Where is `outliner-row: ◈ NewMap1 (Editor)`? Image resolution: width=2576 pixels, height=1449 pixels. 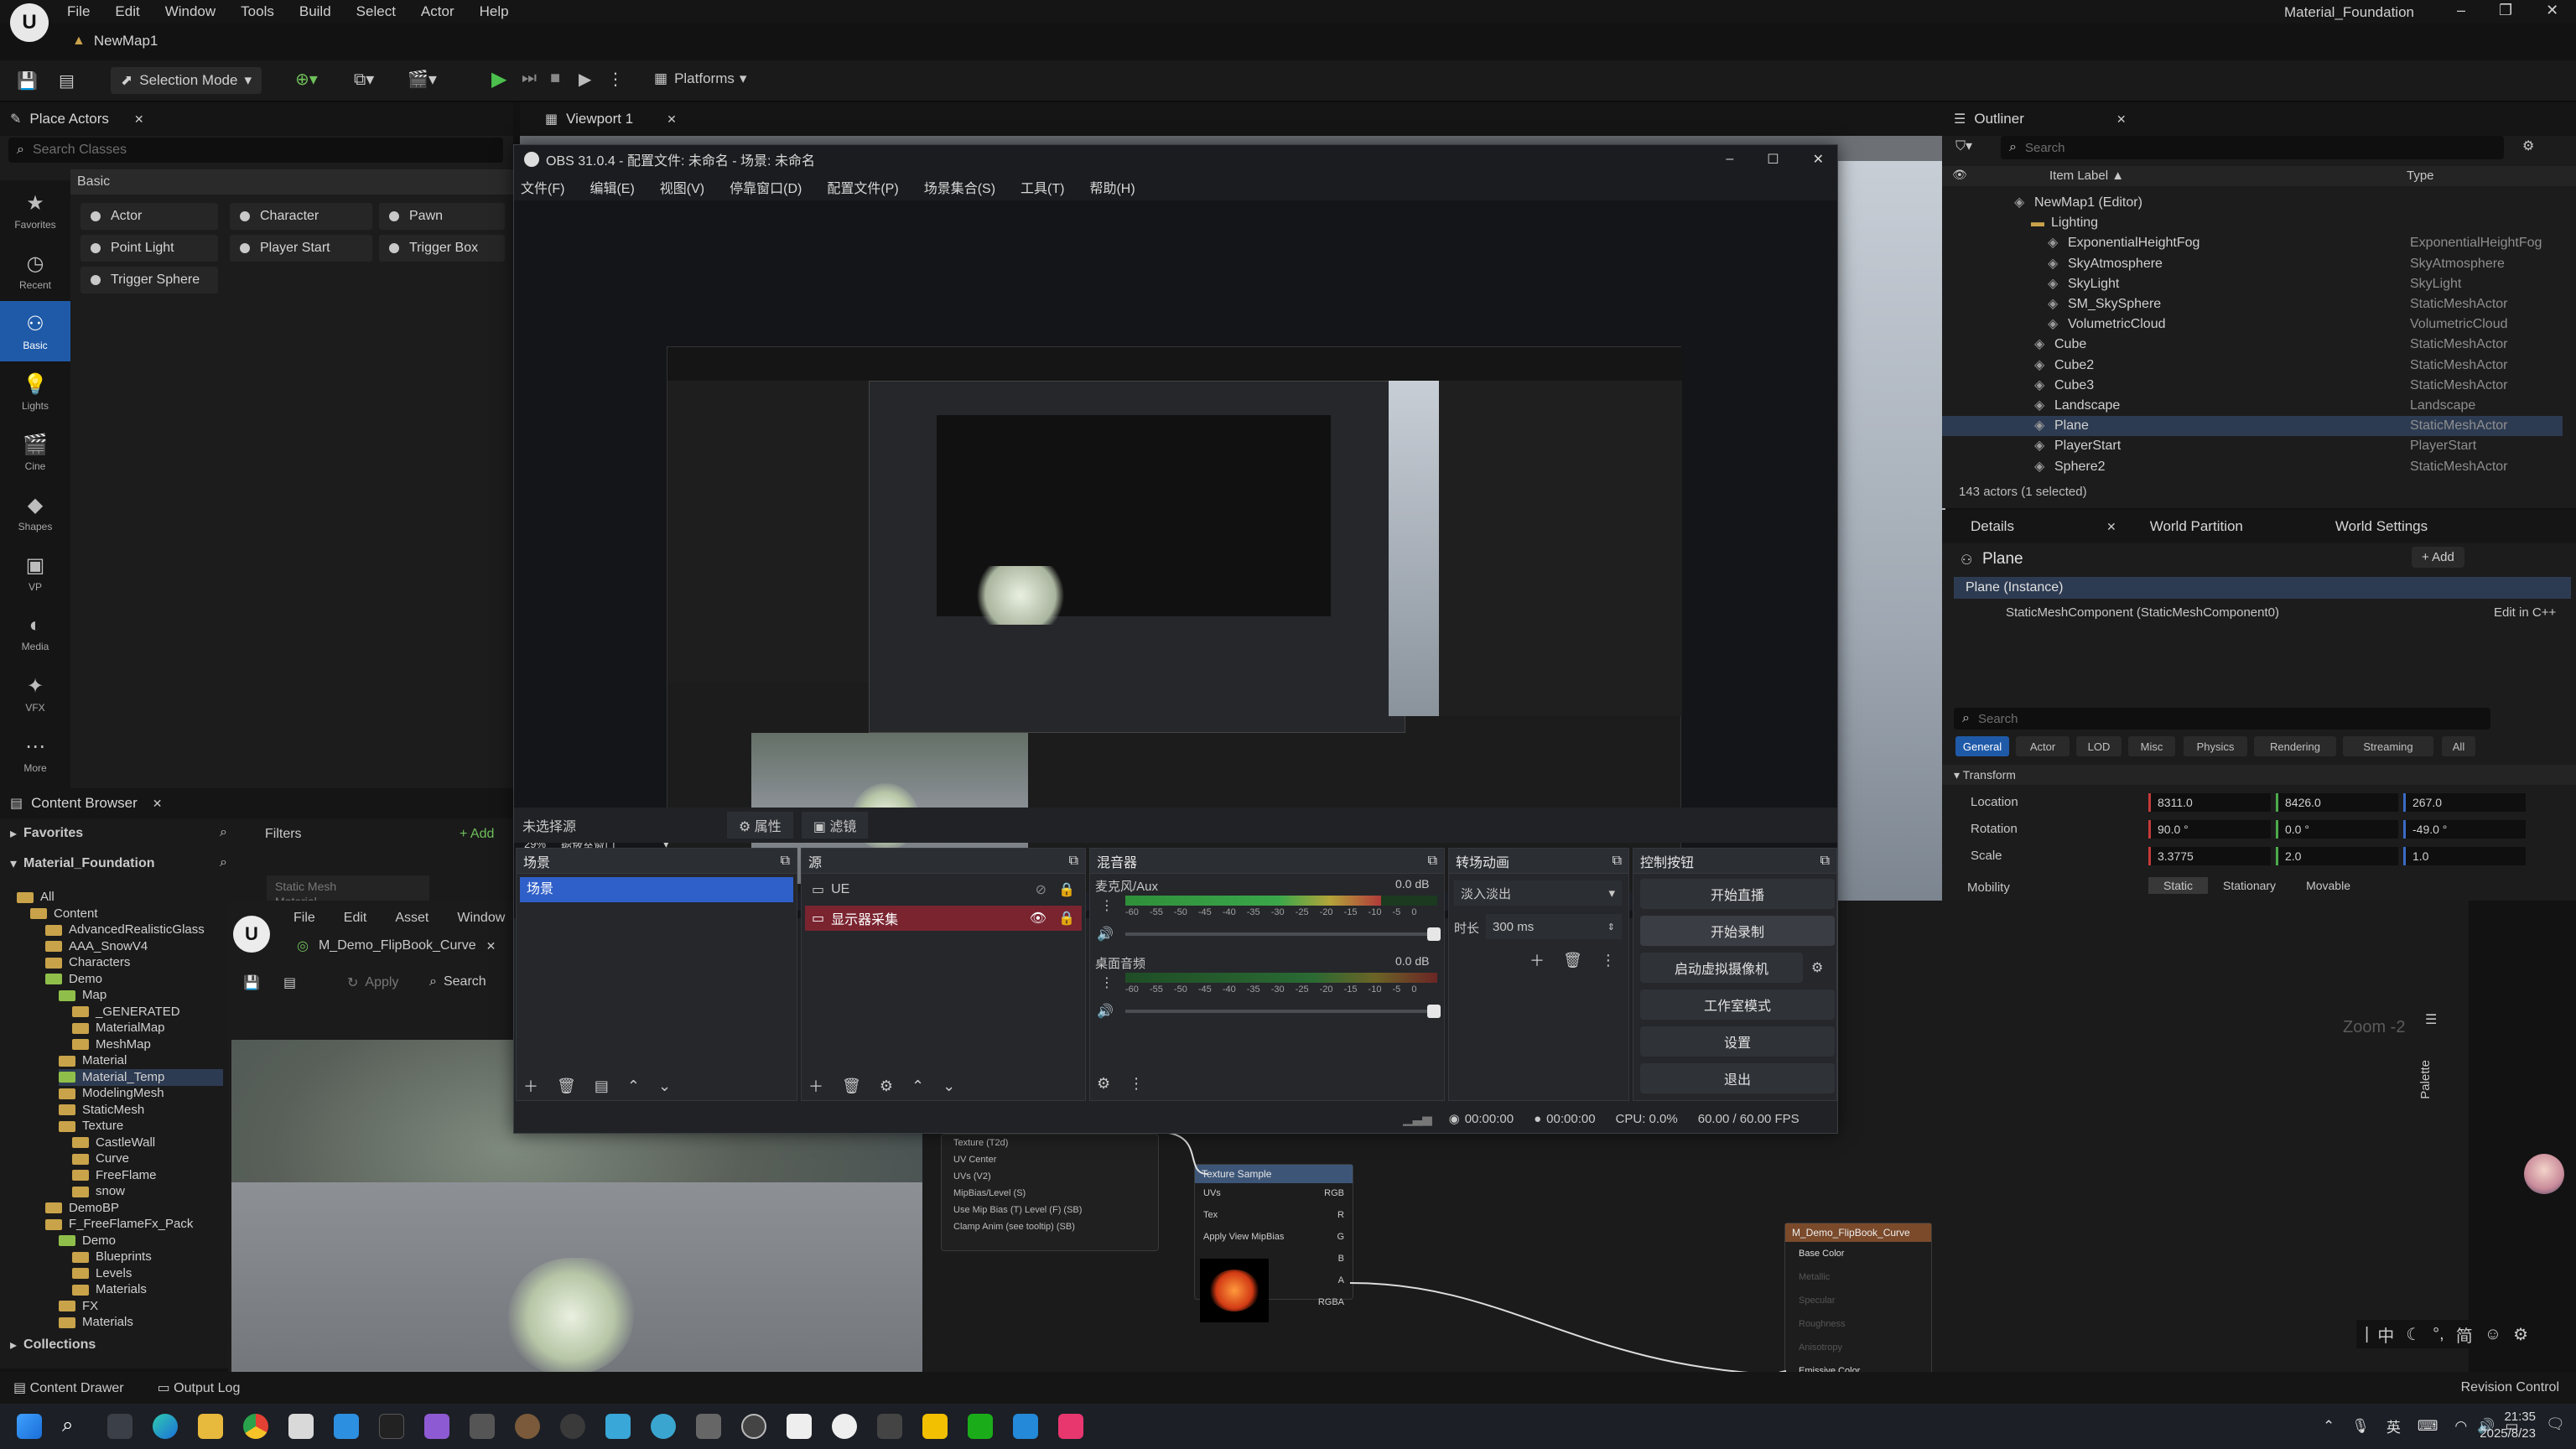
outliner-row: ◈ NewMap1 (Editor) is located at coordinates (2252, 203).